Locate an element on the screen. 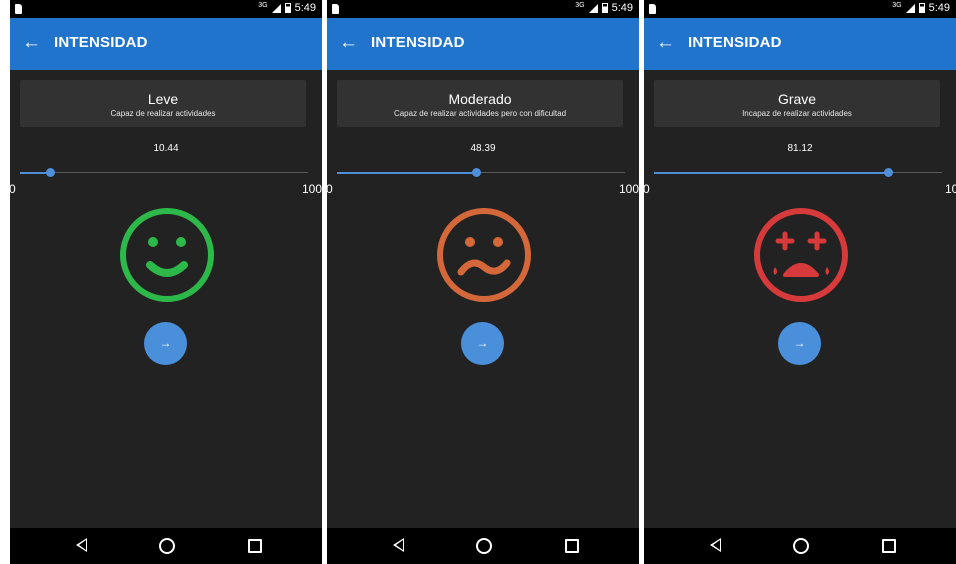 The height and width of the screenshot is (564, 956). intensity-card: Grave Incapaz de realizar actividades is located at coordinates (797, 103).